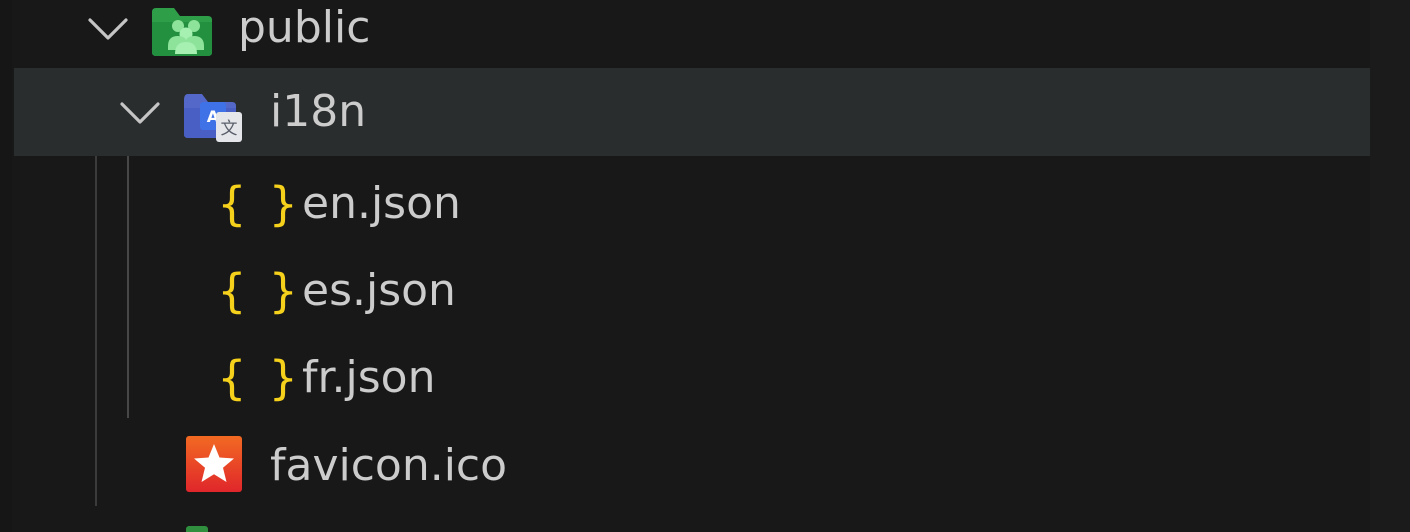  What do you see at coordinates (381, 203) in the screenshot?
I see `tree-item-label: en.json` at bounding box center [381, 203].